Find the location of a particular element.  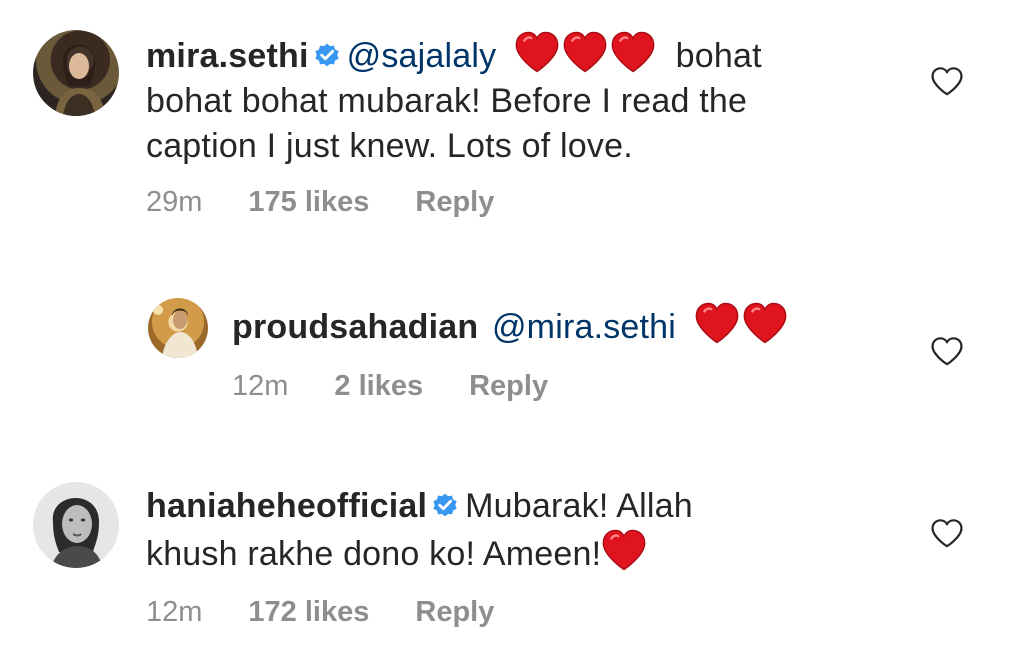

mention-link: @mira.sethi is located at coordinates (584, 327).